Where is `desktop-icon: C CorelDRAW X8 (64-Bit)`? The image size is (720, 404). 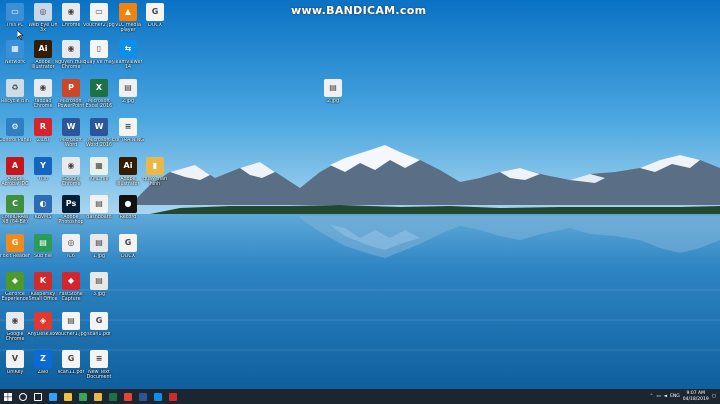
desktop-icon: C CorelDRAW X8 (64-Bit) is located at coordinates (15, 214).